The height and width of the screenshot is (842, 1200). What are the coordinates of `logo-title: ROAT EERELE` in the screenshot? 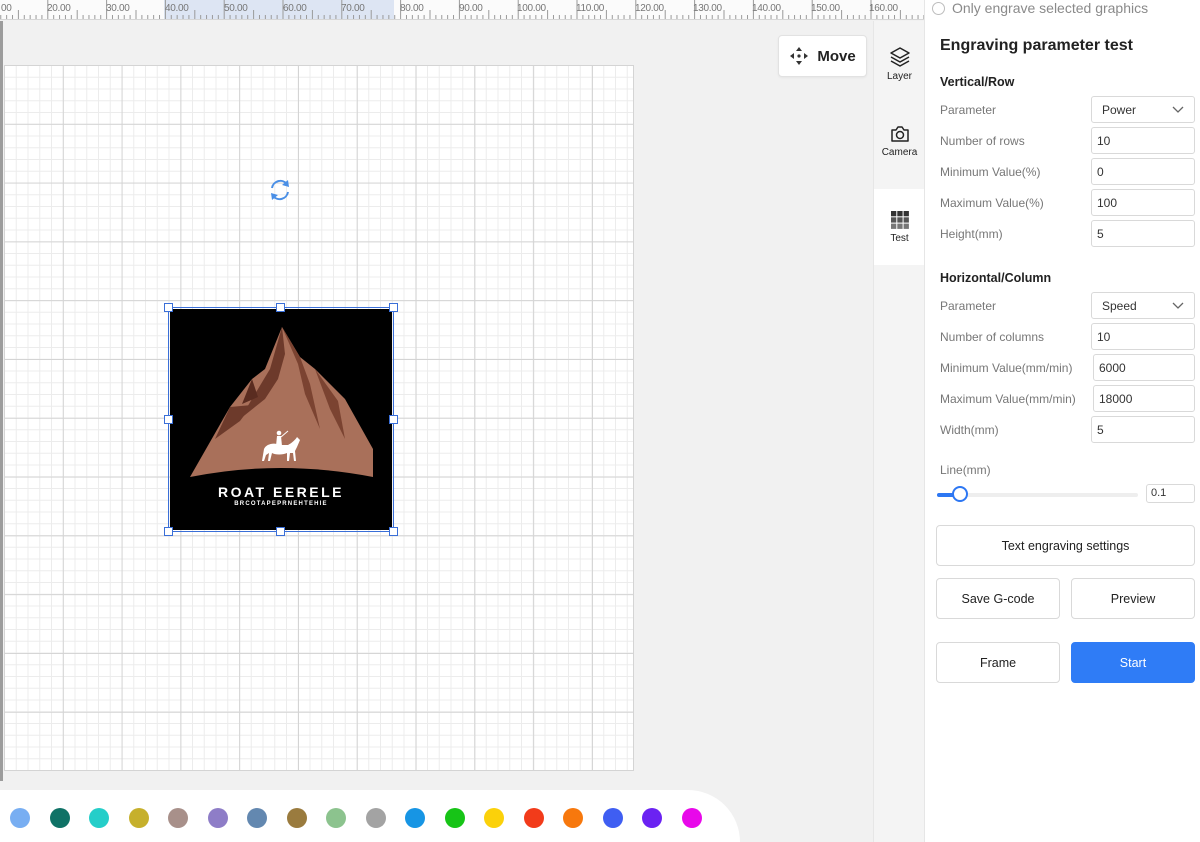 It's located at (281, 492).